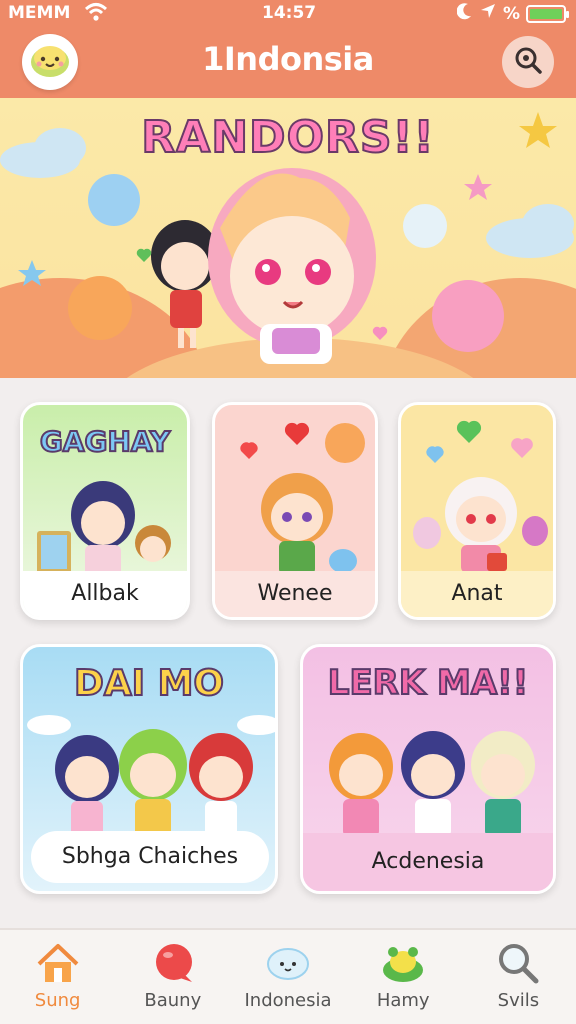 The height and width of the screenshot is (1024, 576). I want to click on carrier-name: MEMM, so click(39, 13).